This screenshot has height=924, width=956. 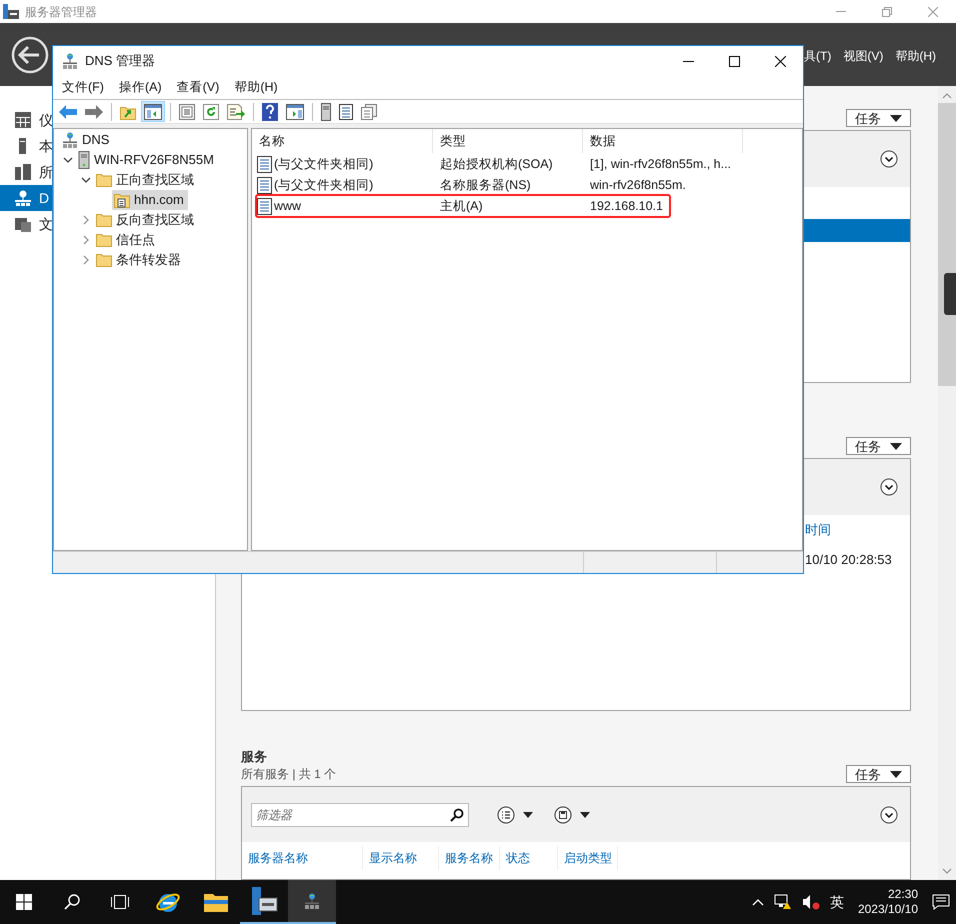 What do you see at coordinates (288, 774) in the screenshot?
I see `section-subtitle: 所有服务 | 共 1 个` at bounding box center [288, 774].